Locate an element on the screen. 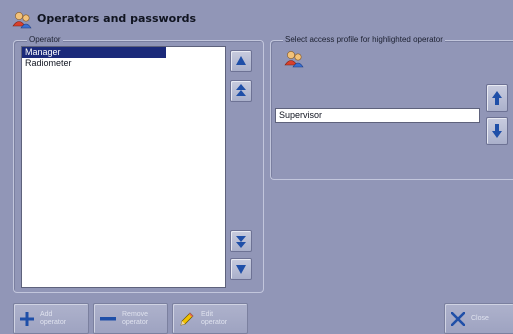 Image resolution: width=513 pixels, height=334 pixels. scroll-down-button is located at coordinates (241, 269).